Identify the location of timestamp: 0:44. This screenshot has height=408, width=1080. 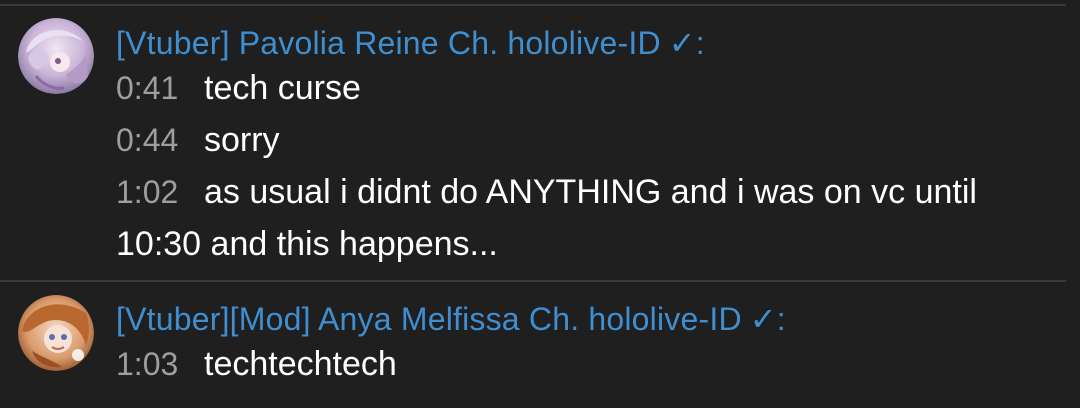
(147, 140).